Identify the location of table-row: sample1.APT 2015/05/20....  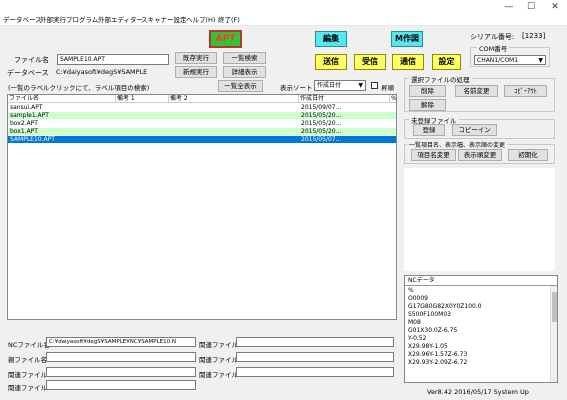
(202, 115).